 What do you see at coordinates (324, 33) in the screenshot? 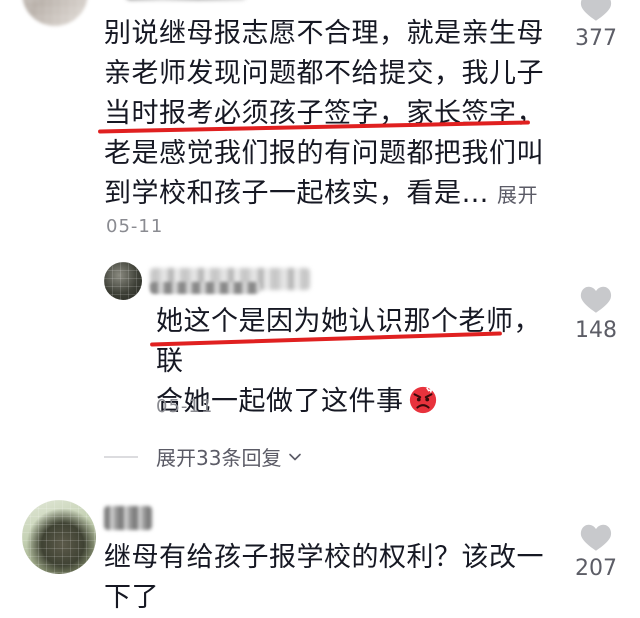
I see `comment-line: 别说继母报志愿不合理，就是亲生母` at bounding box center [324, 33].